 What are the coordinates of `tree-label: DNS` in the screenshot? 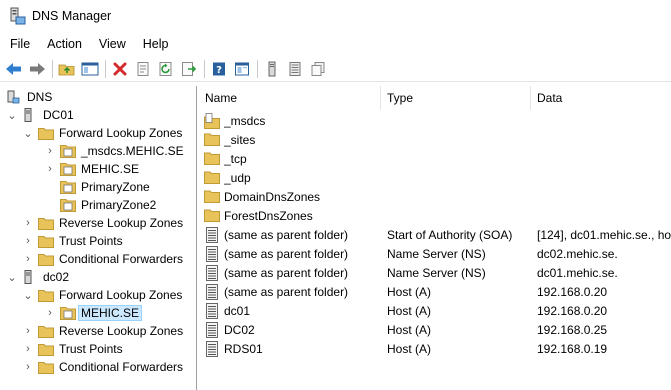 It's located at (40, 97).